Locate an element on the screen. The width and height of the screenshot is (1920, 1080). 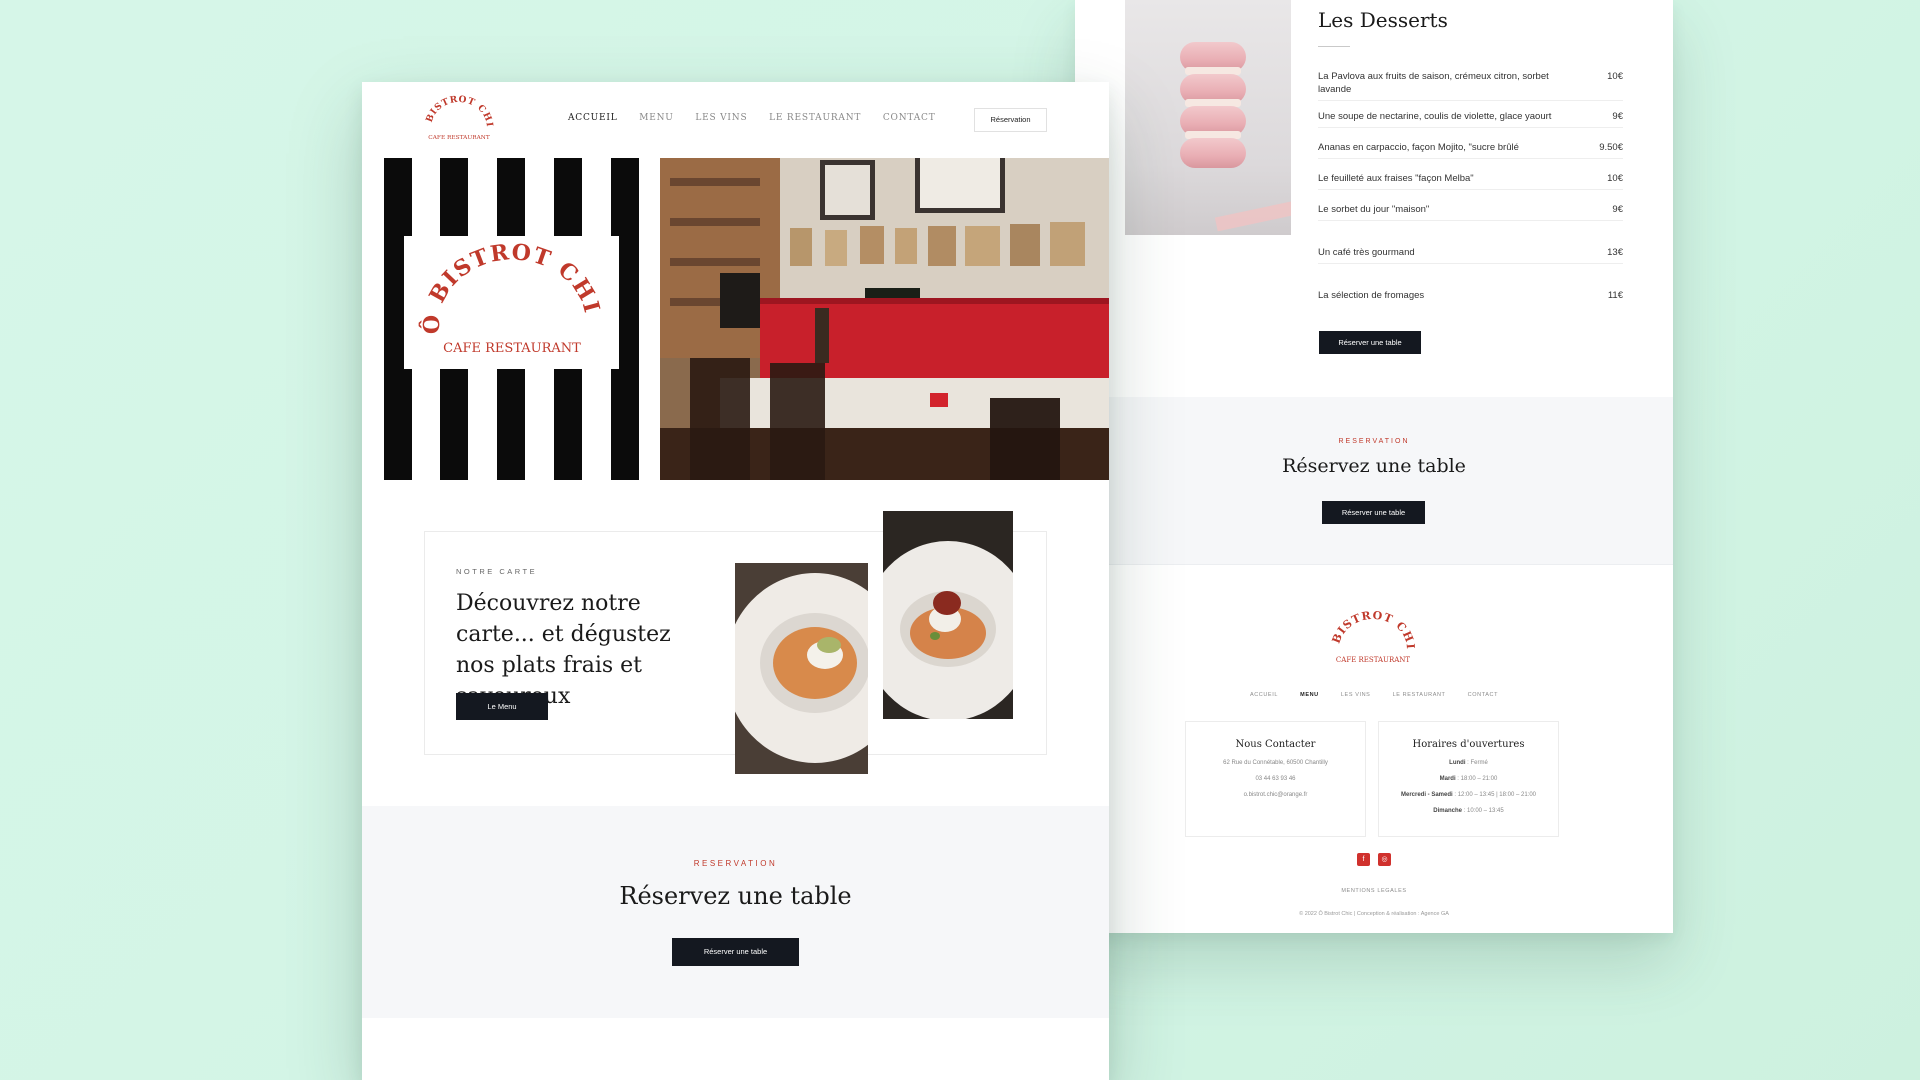
footer-nav-accueil: ACCUEIL is located at coordinates (1264, 695).